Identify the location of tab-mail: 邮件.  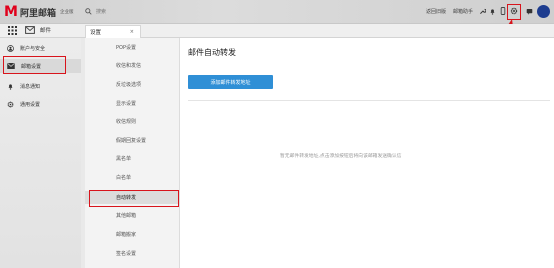
(38, 30).